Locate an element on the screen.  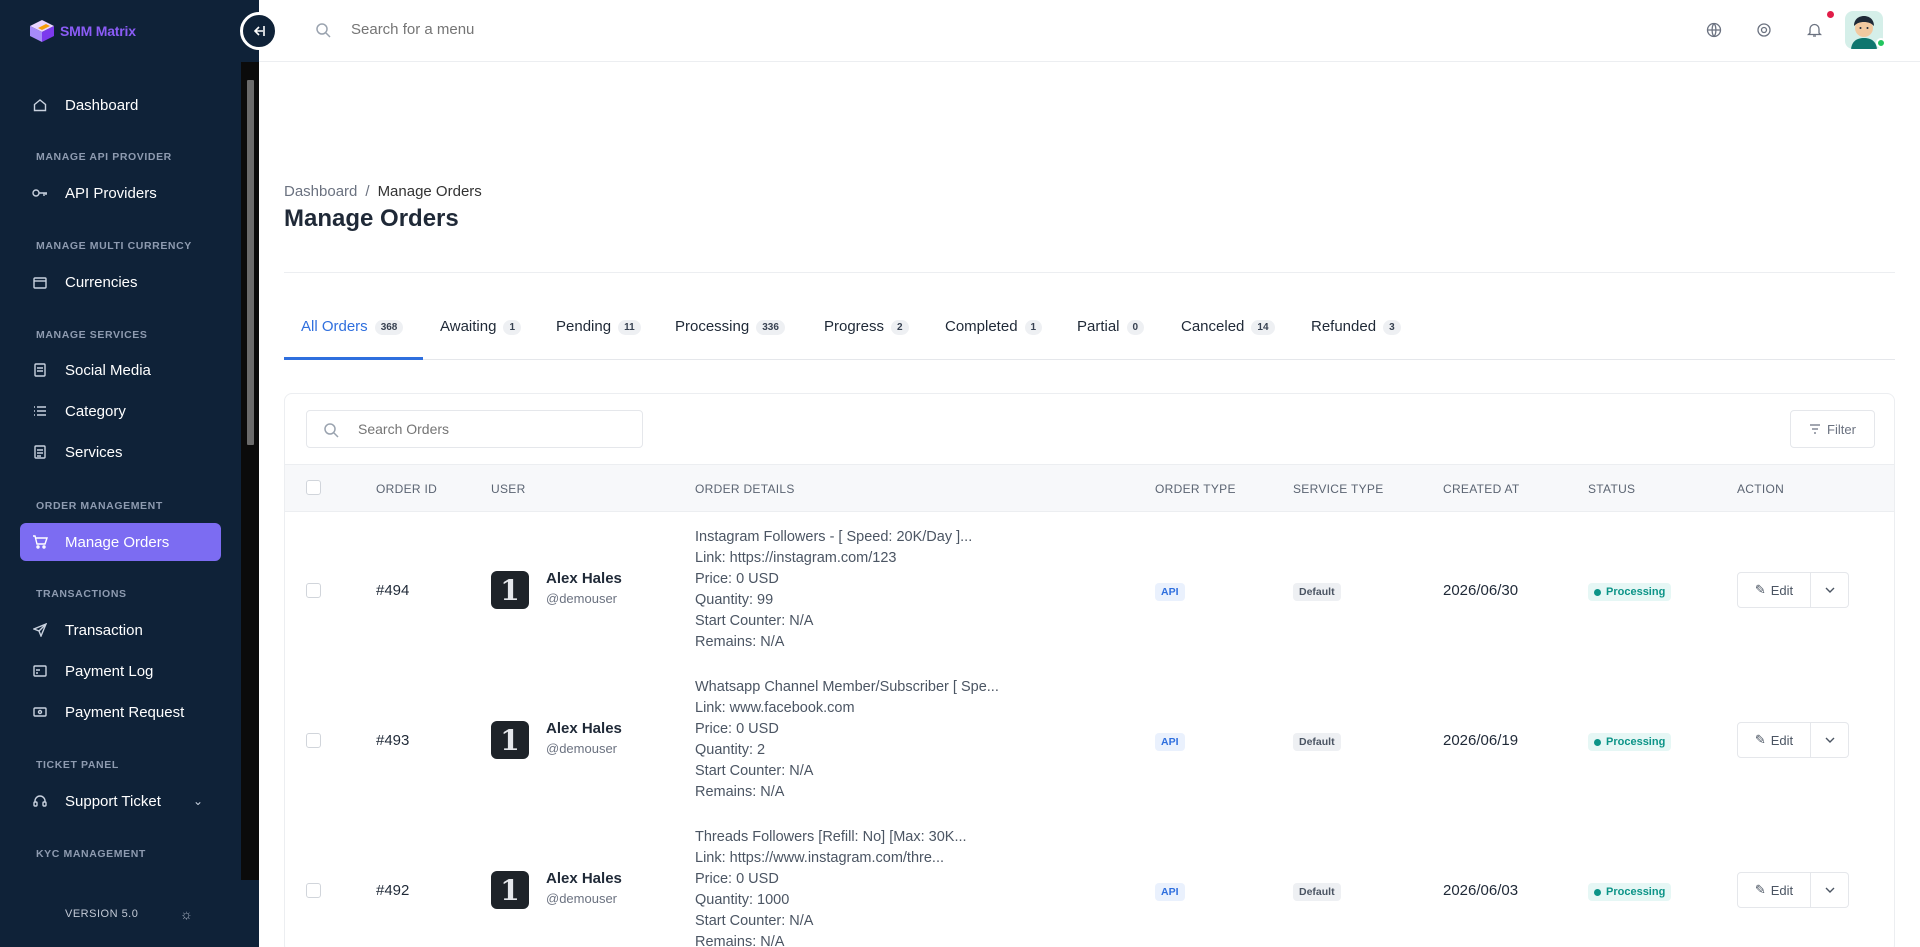
money-icon is located at coordinates (40, 712).